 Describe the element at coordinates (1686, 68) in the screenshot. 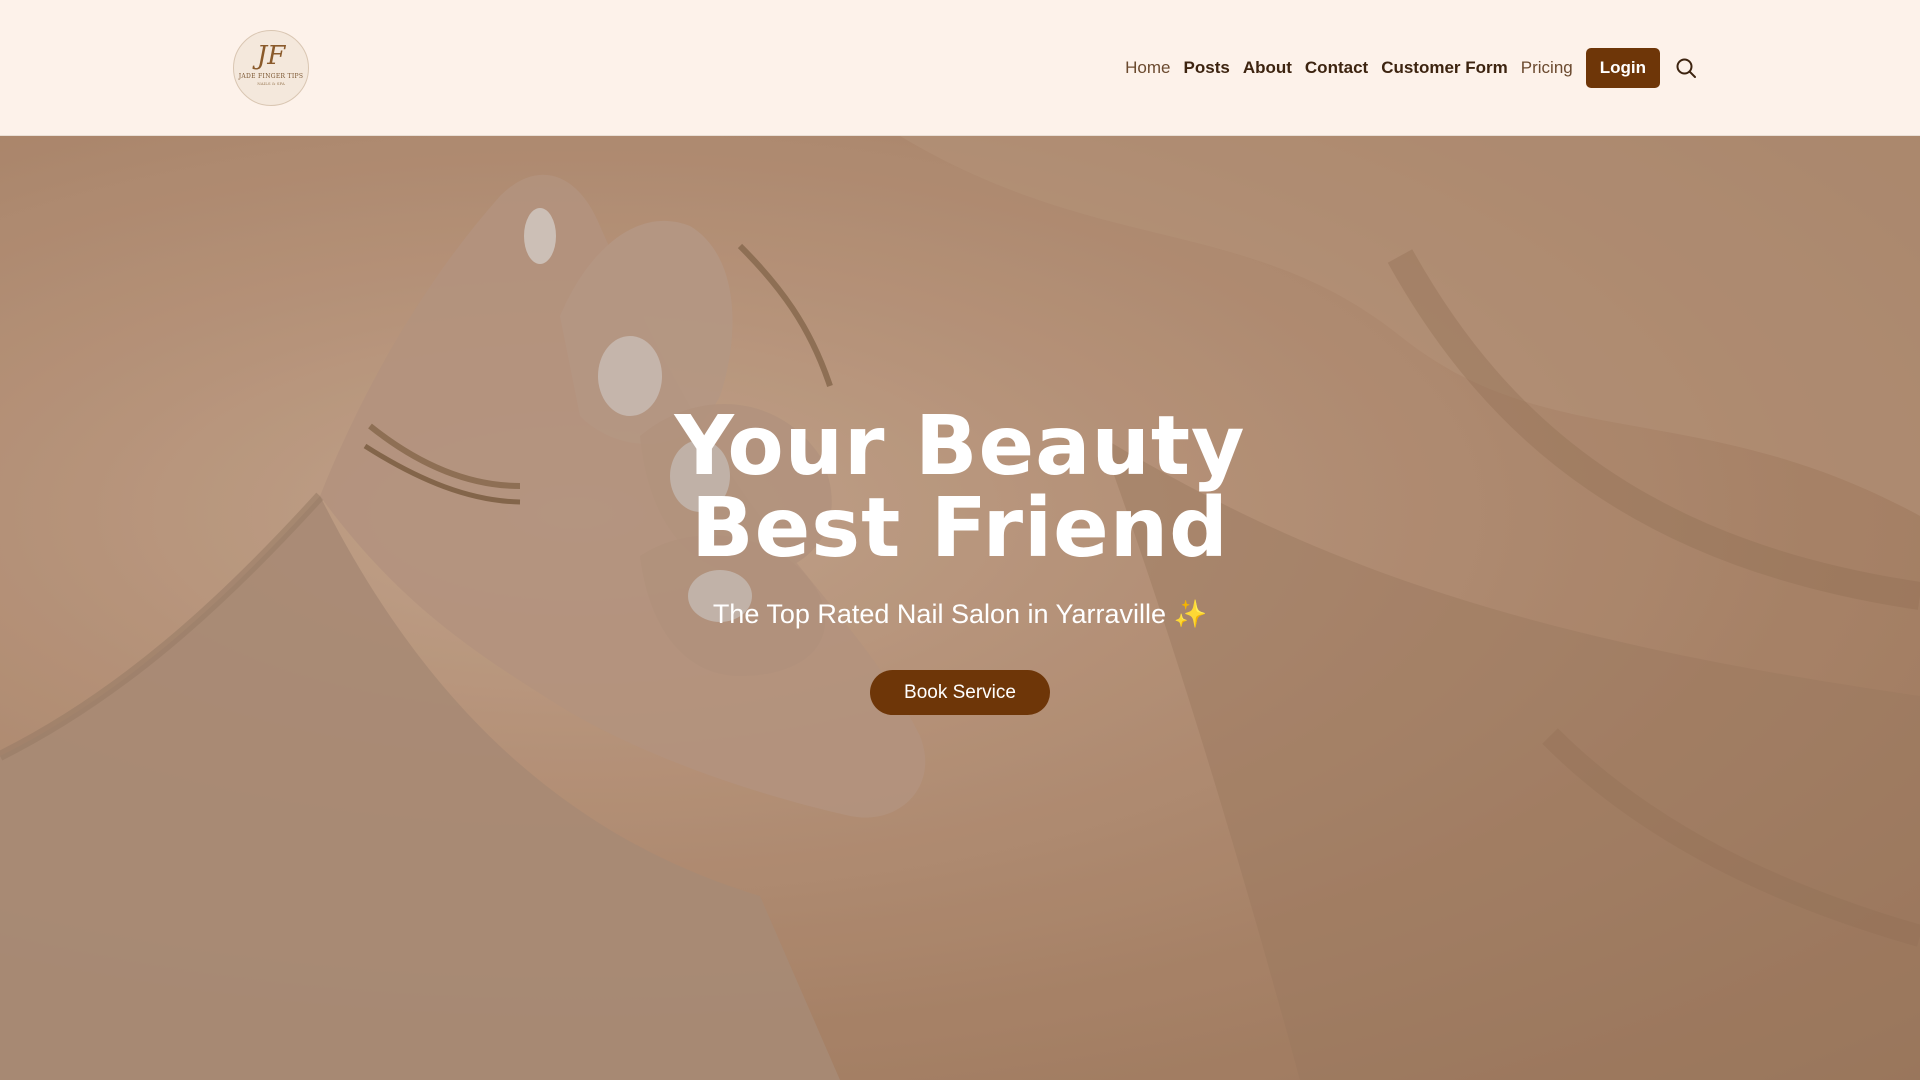

I see `search-icon` at that location.